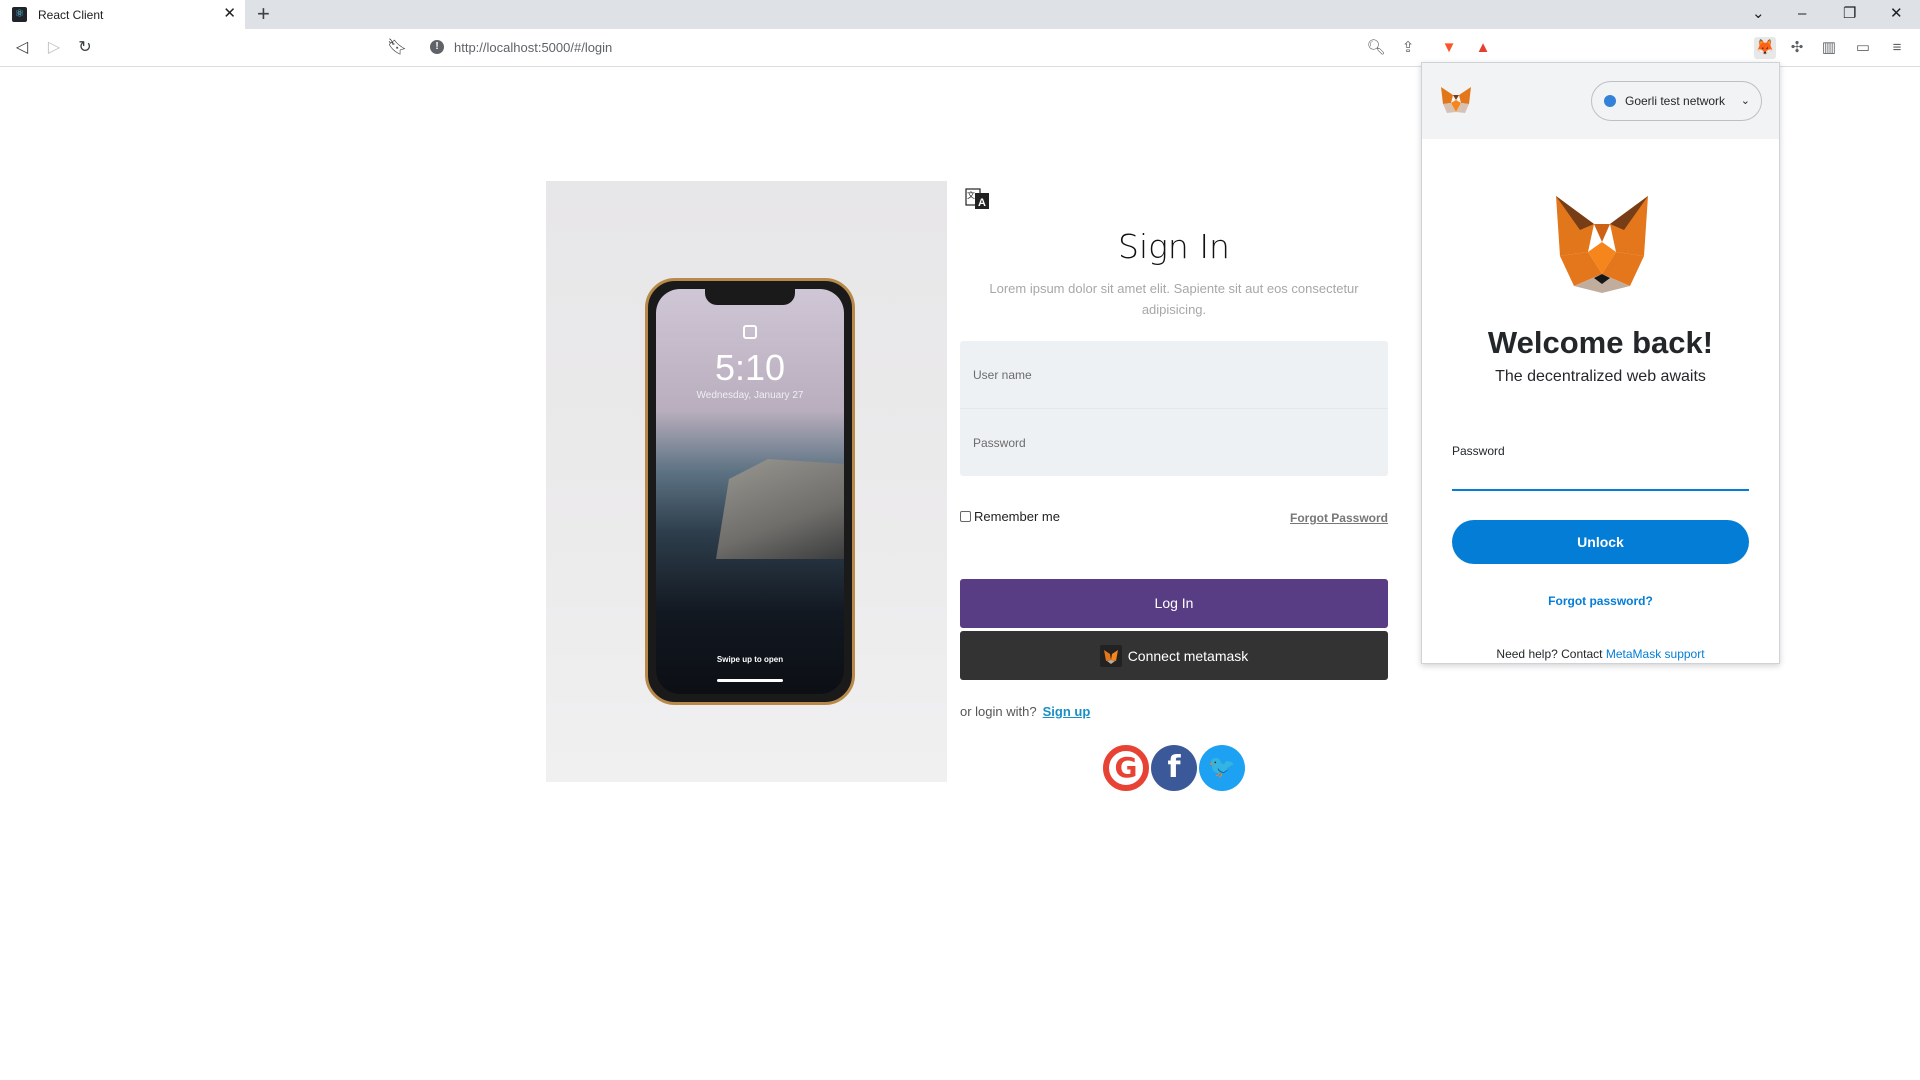 The width and height of the screenshot is (1920, 1080). What do you see at coordinates (1655, 654) in the screenshot?
I see `metamask-support-link: MetaMask support` at bounding box center [1655, 654].